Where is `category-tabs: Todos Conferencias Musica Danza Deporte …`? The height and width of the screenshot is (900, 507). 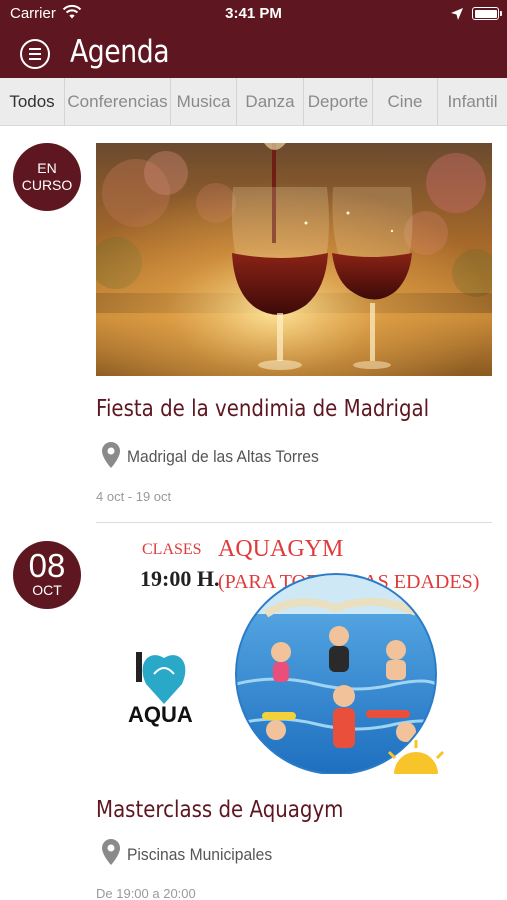
category-tabs: Todos Conferencias Musica Danza Deporte … is located at coordinates (253, 102).